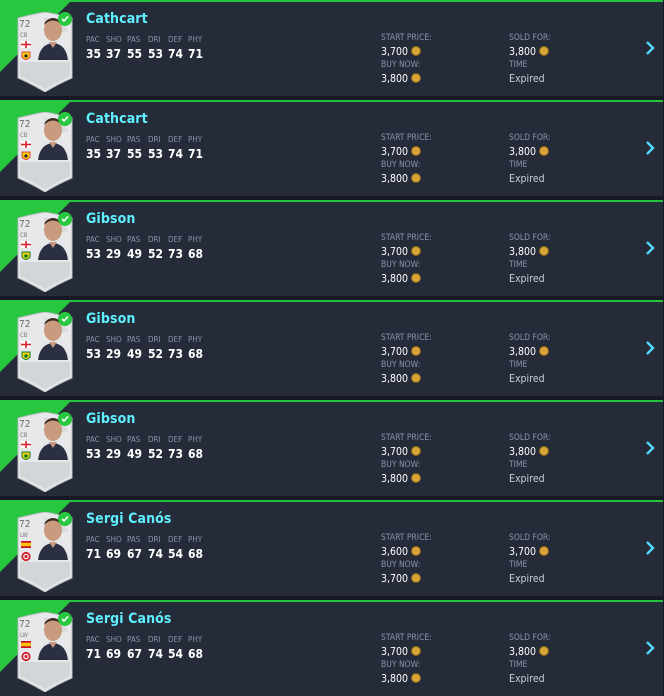 The height and width of the screenshot is (696, 664). What do you see at coordinates (135, 454) in the screenshot?
I see `stat-value: 49` at bounding box center [135, 454].